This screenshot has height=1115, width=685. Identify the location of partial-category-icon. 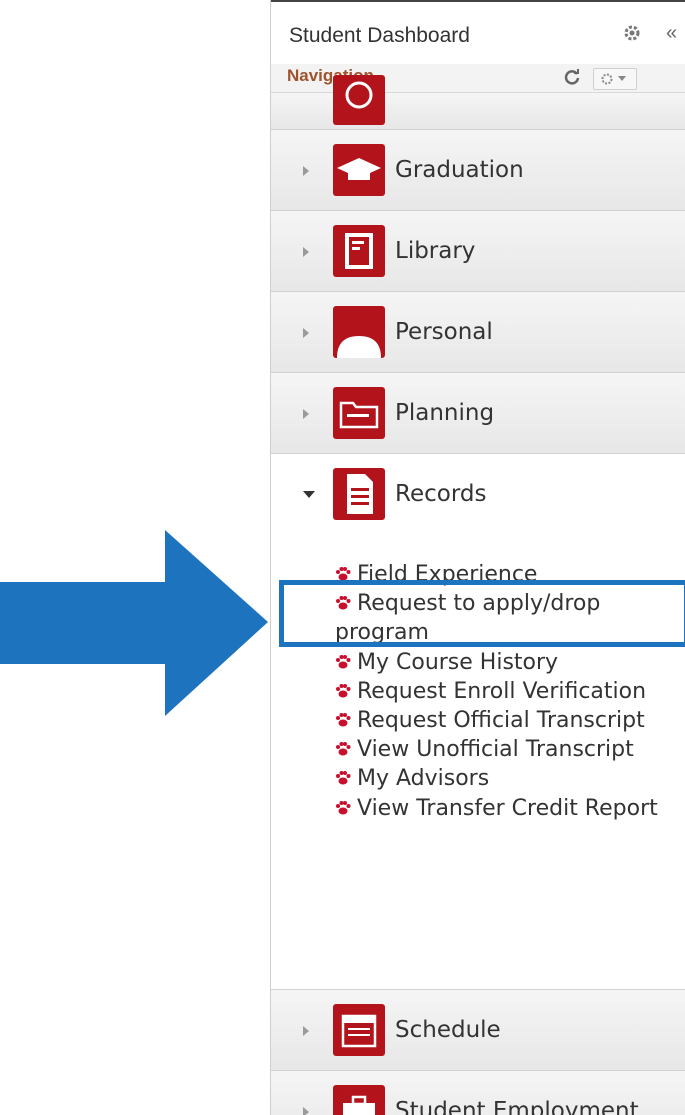
(359, 100).